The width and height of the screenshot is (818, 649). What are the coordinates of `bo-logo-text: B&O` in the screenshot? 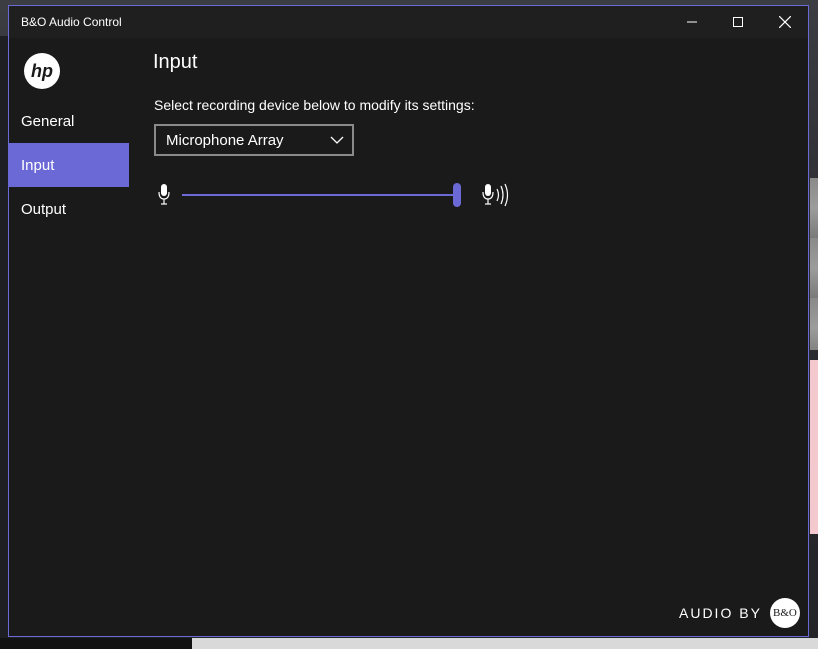 It's located at (784, 613).